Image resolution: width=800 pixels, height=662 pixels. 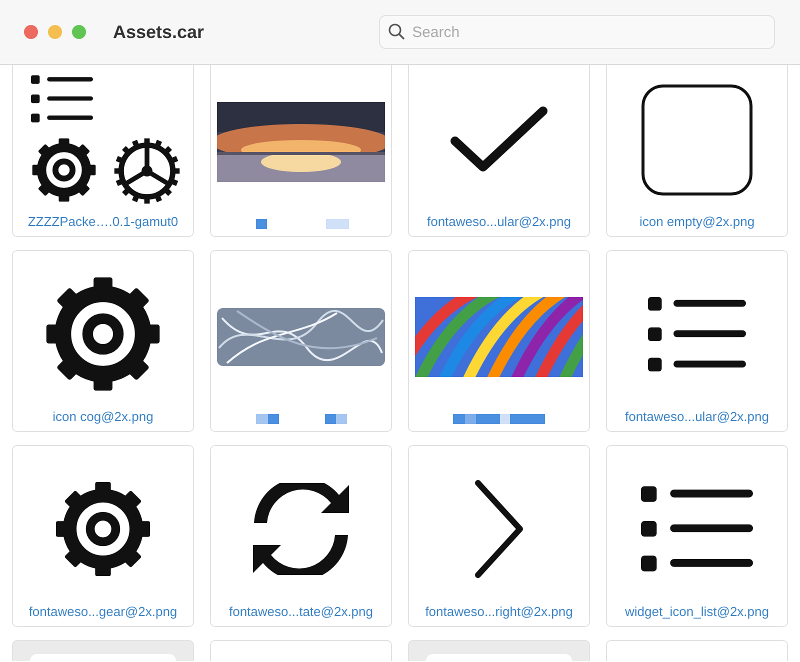 What do you see at coordinates (301, 529) in the screenshot?
I see `refresh-icon` at bounding box center [301, 529].